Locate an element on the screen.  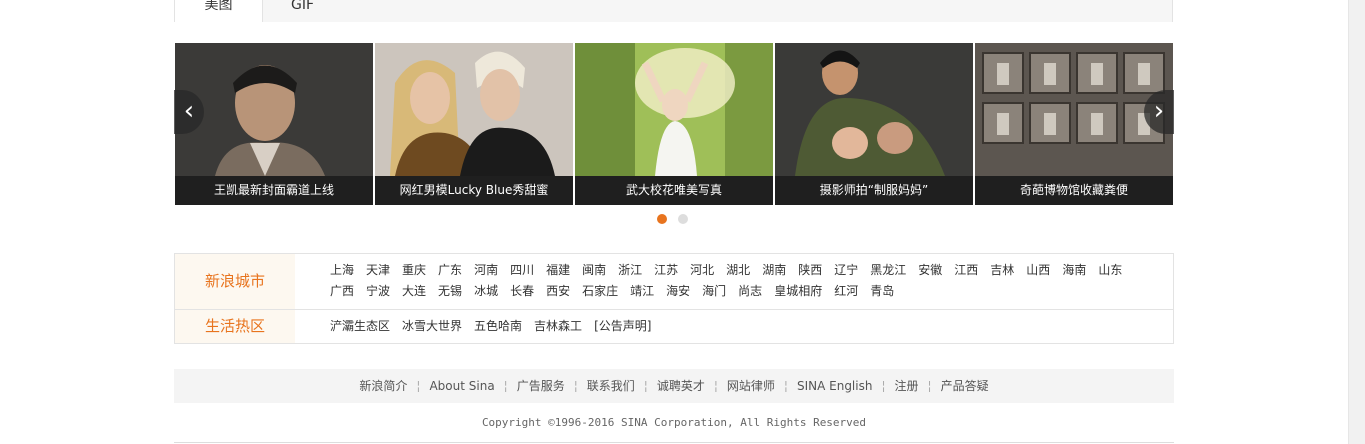
city-link: 广东 is located at coordinates (450, 270).